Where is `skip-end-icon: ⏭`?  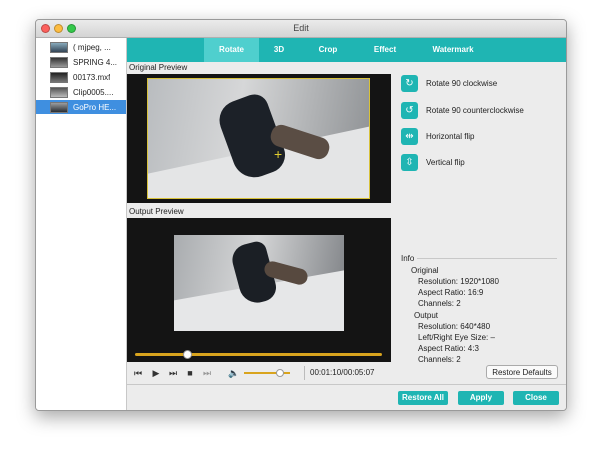
skip-end-icon: ⏭ is located at coordinates (207, 373).